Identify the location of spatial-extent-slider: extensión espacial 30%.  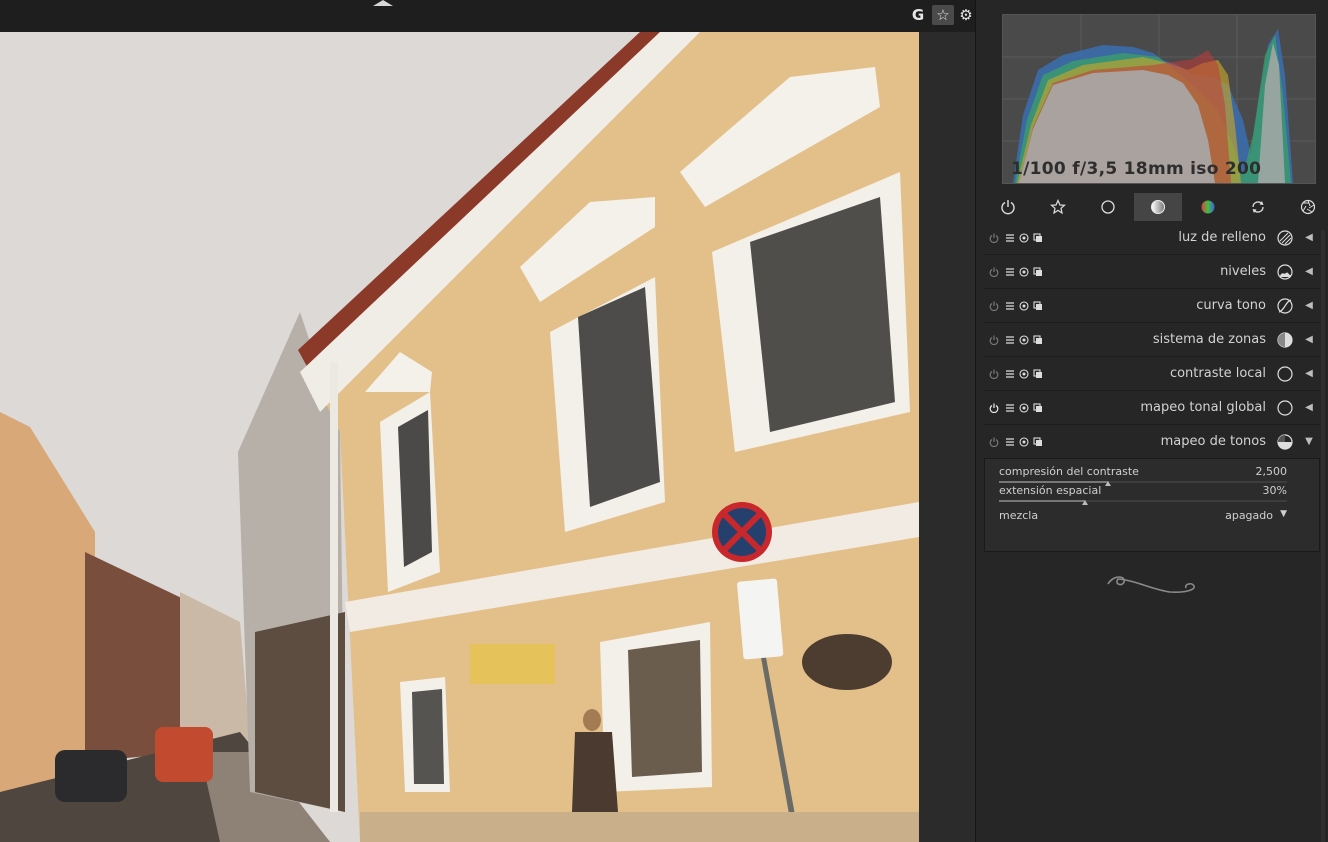
(1143, 494).